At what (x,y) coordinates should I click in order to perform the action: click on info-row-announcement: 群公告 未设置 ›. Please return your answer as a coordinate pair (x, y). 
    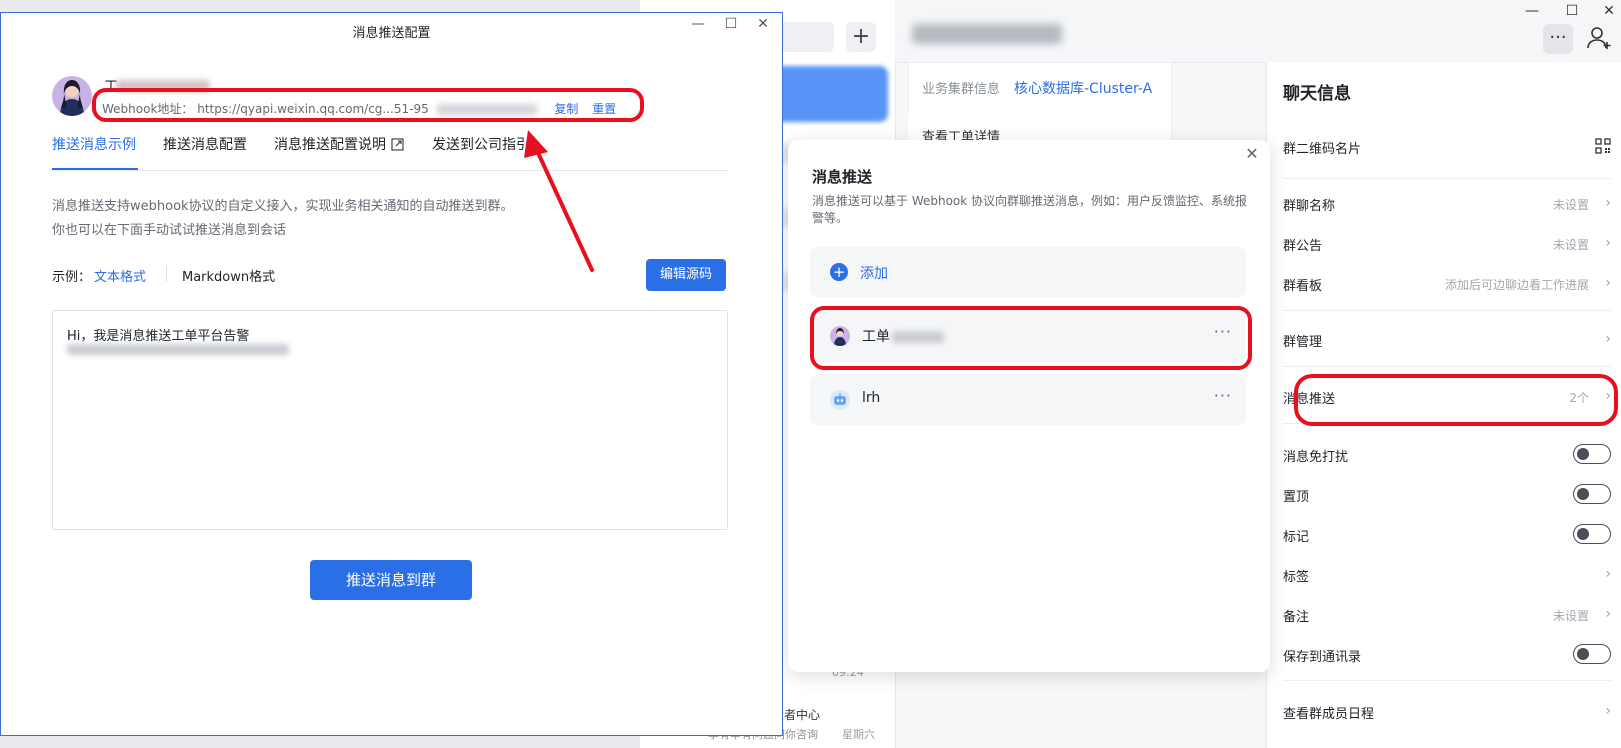
    Looking at the image, I should click on (1447, 244).